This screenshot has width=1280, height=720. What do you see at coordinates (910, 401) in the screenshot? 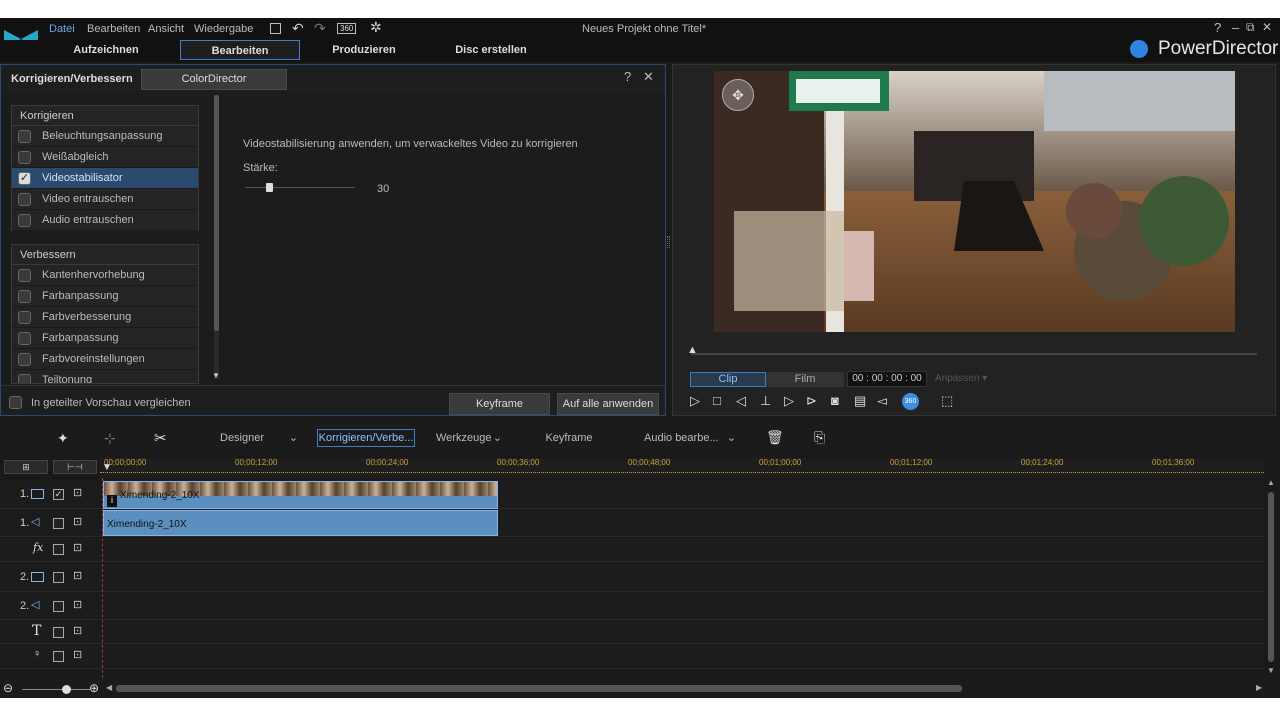
I see `vr360-view-icon: 360` at bounding box center [910, 401].